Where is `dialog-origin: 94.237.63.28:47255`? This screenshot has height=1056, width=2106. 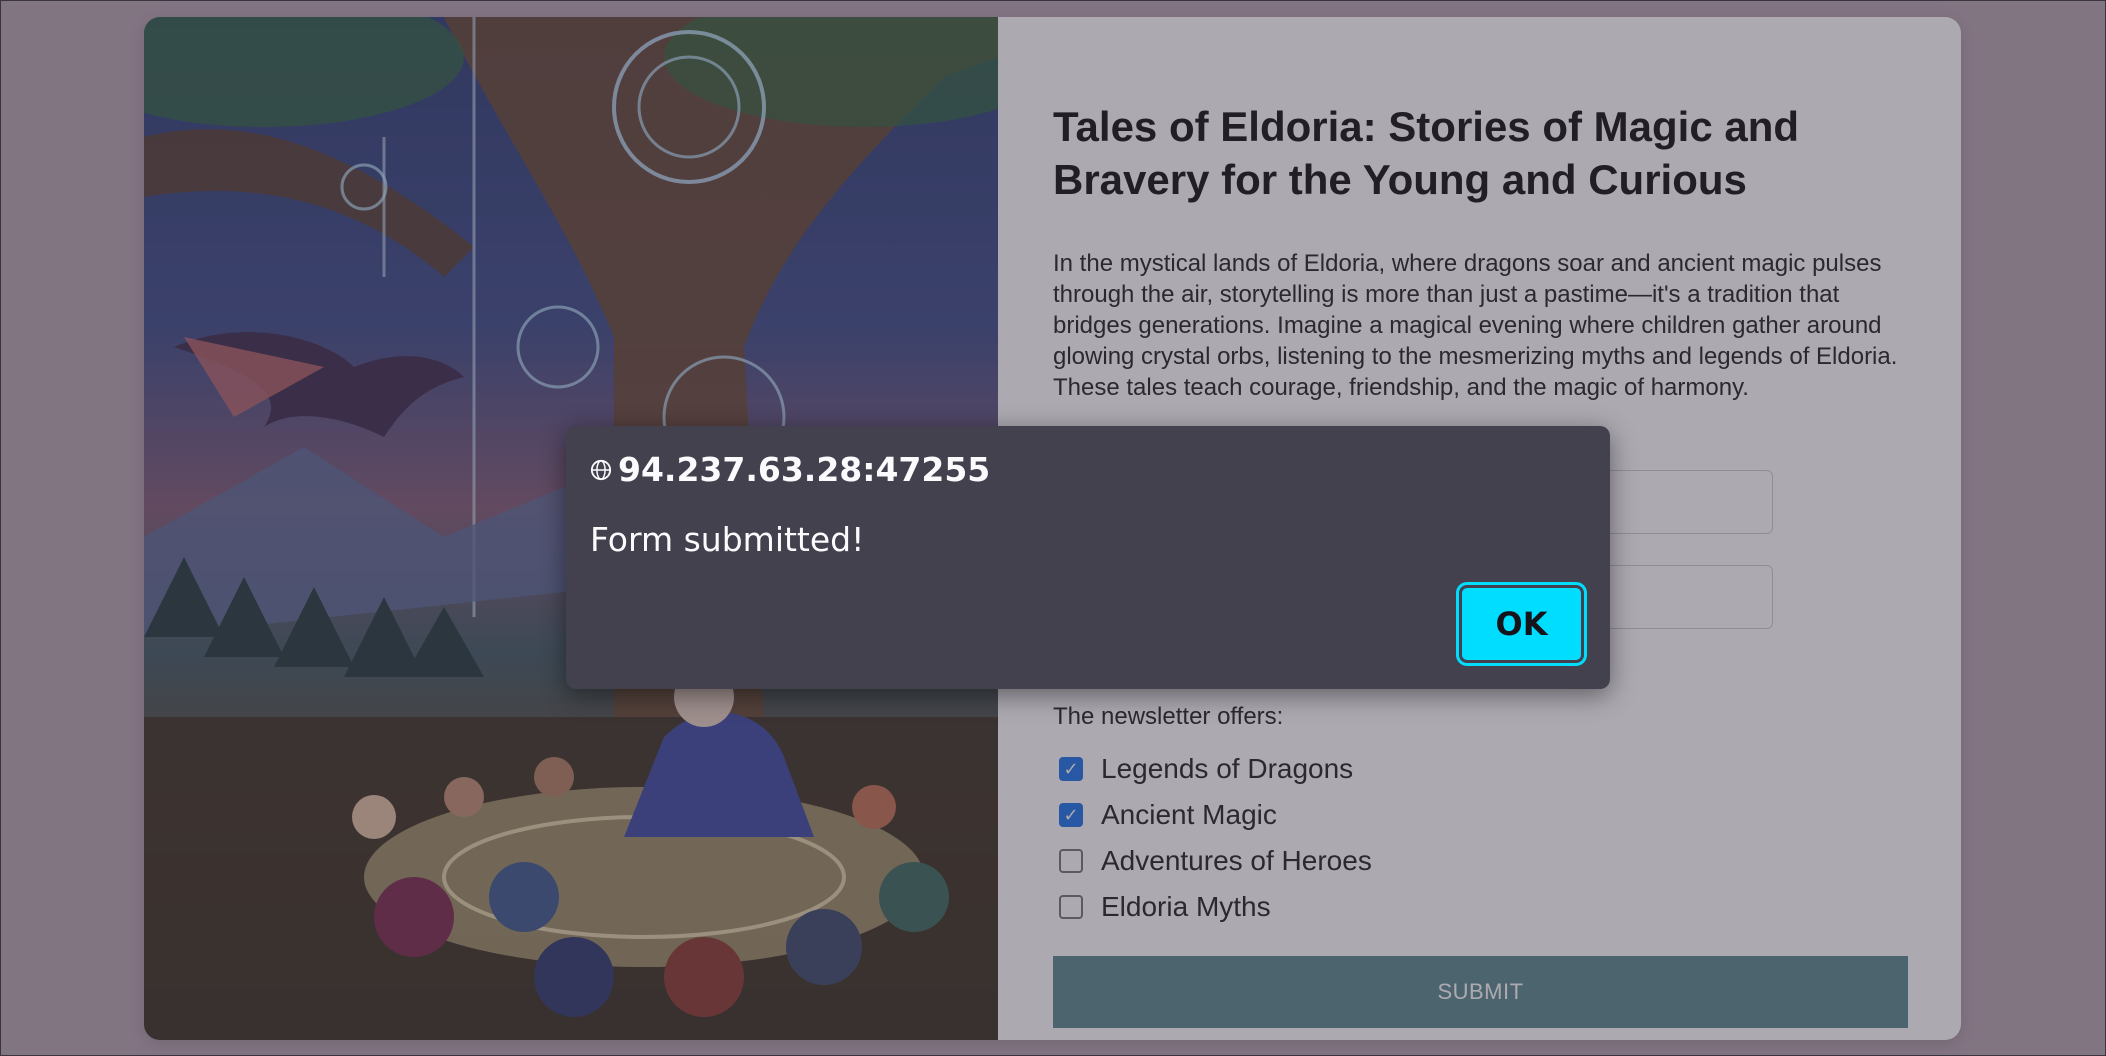
dialog-origin: 94.237.63.28:47255 is located at coordinates (804, 469).